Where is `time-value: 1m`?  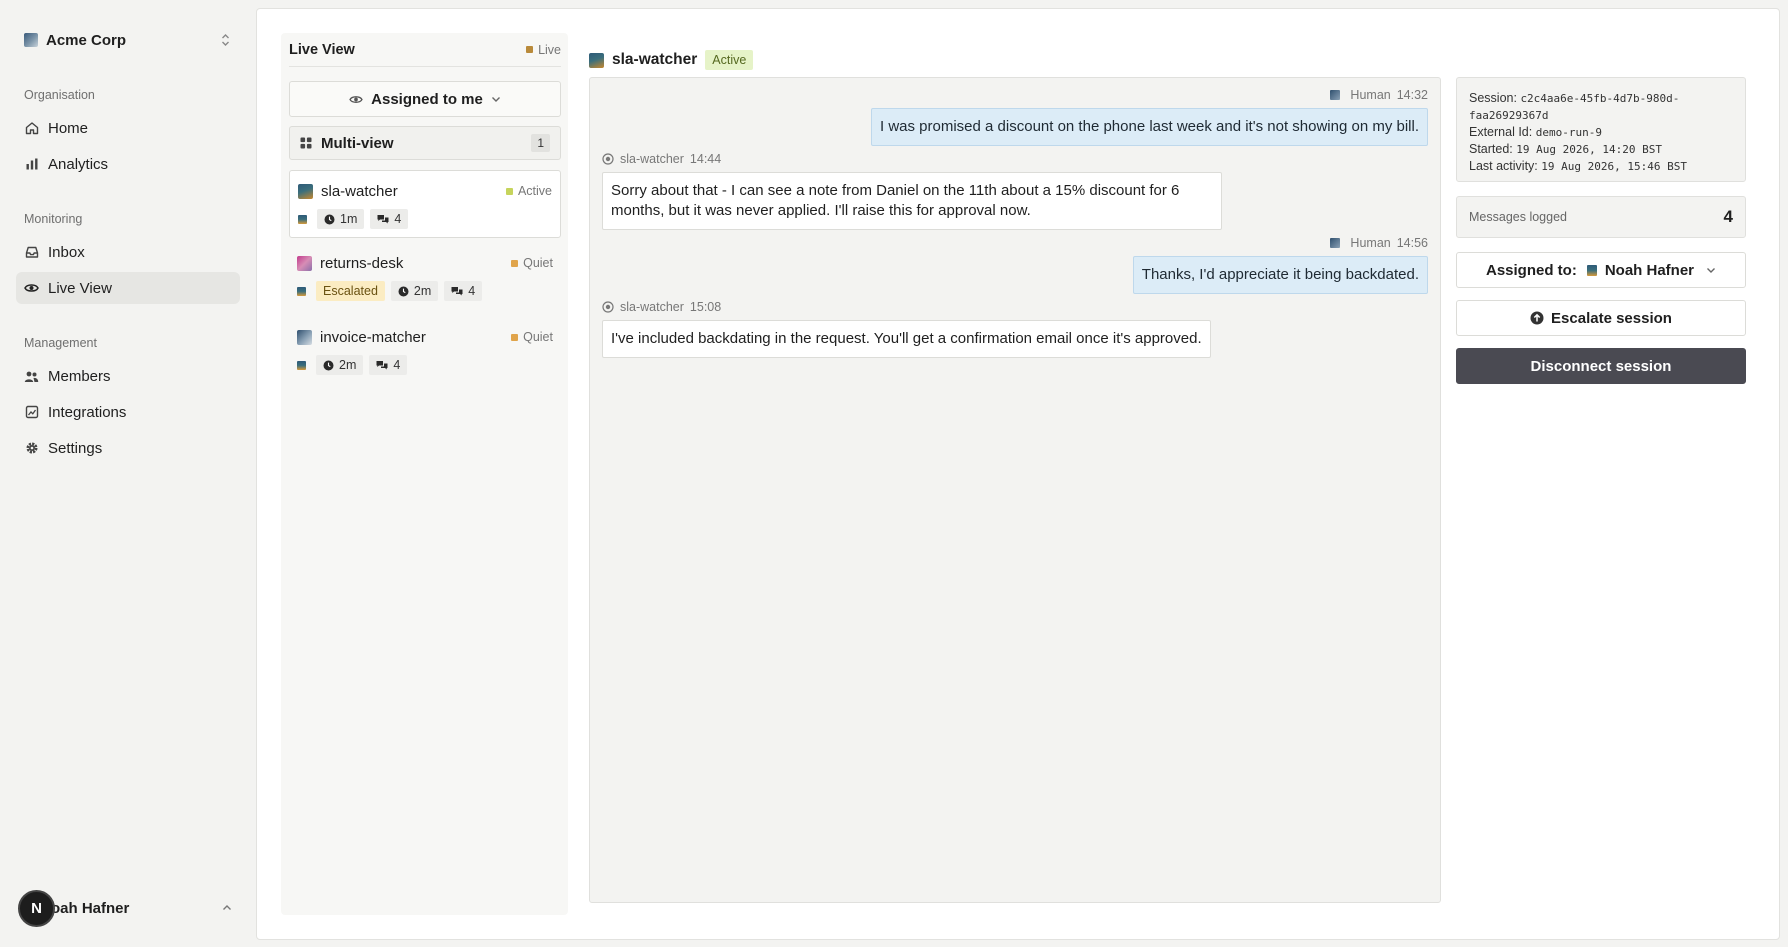
time-value: 1m is located at coordinates (349, 219).